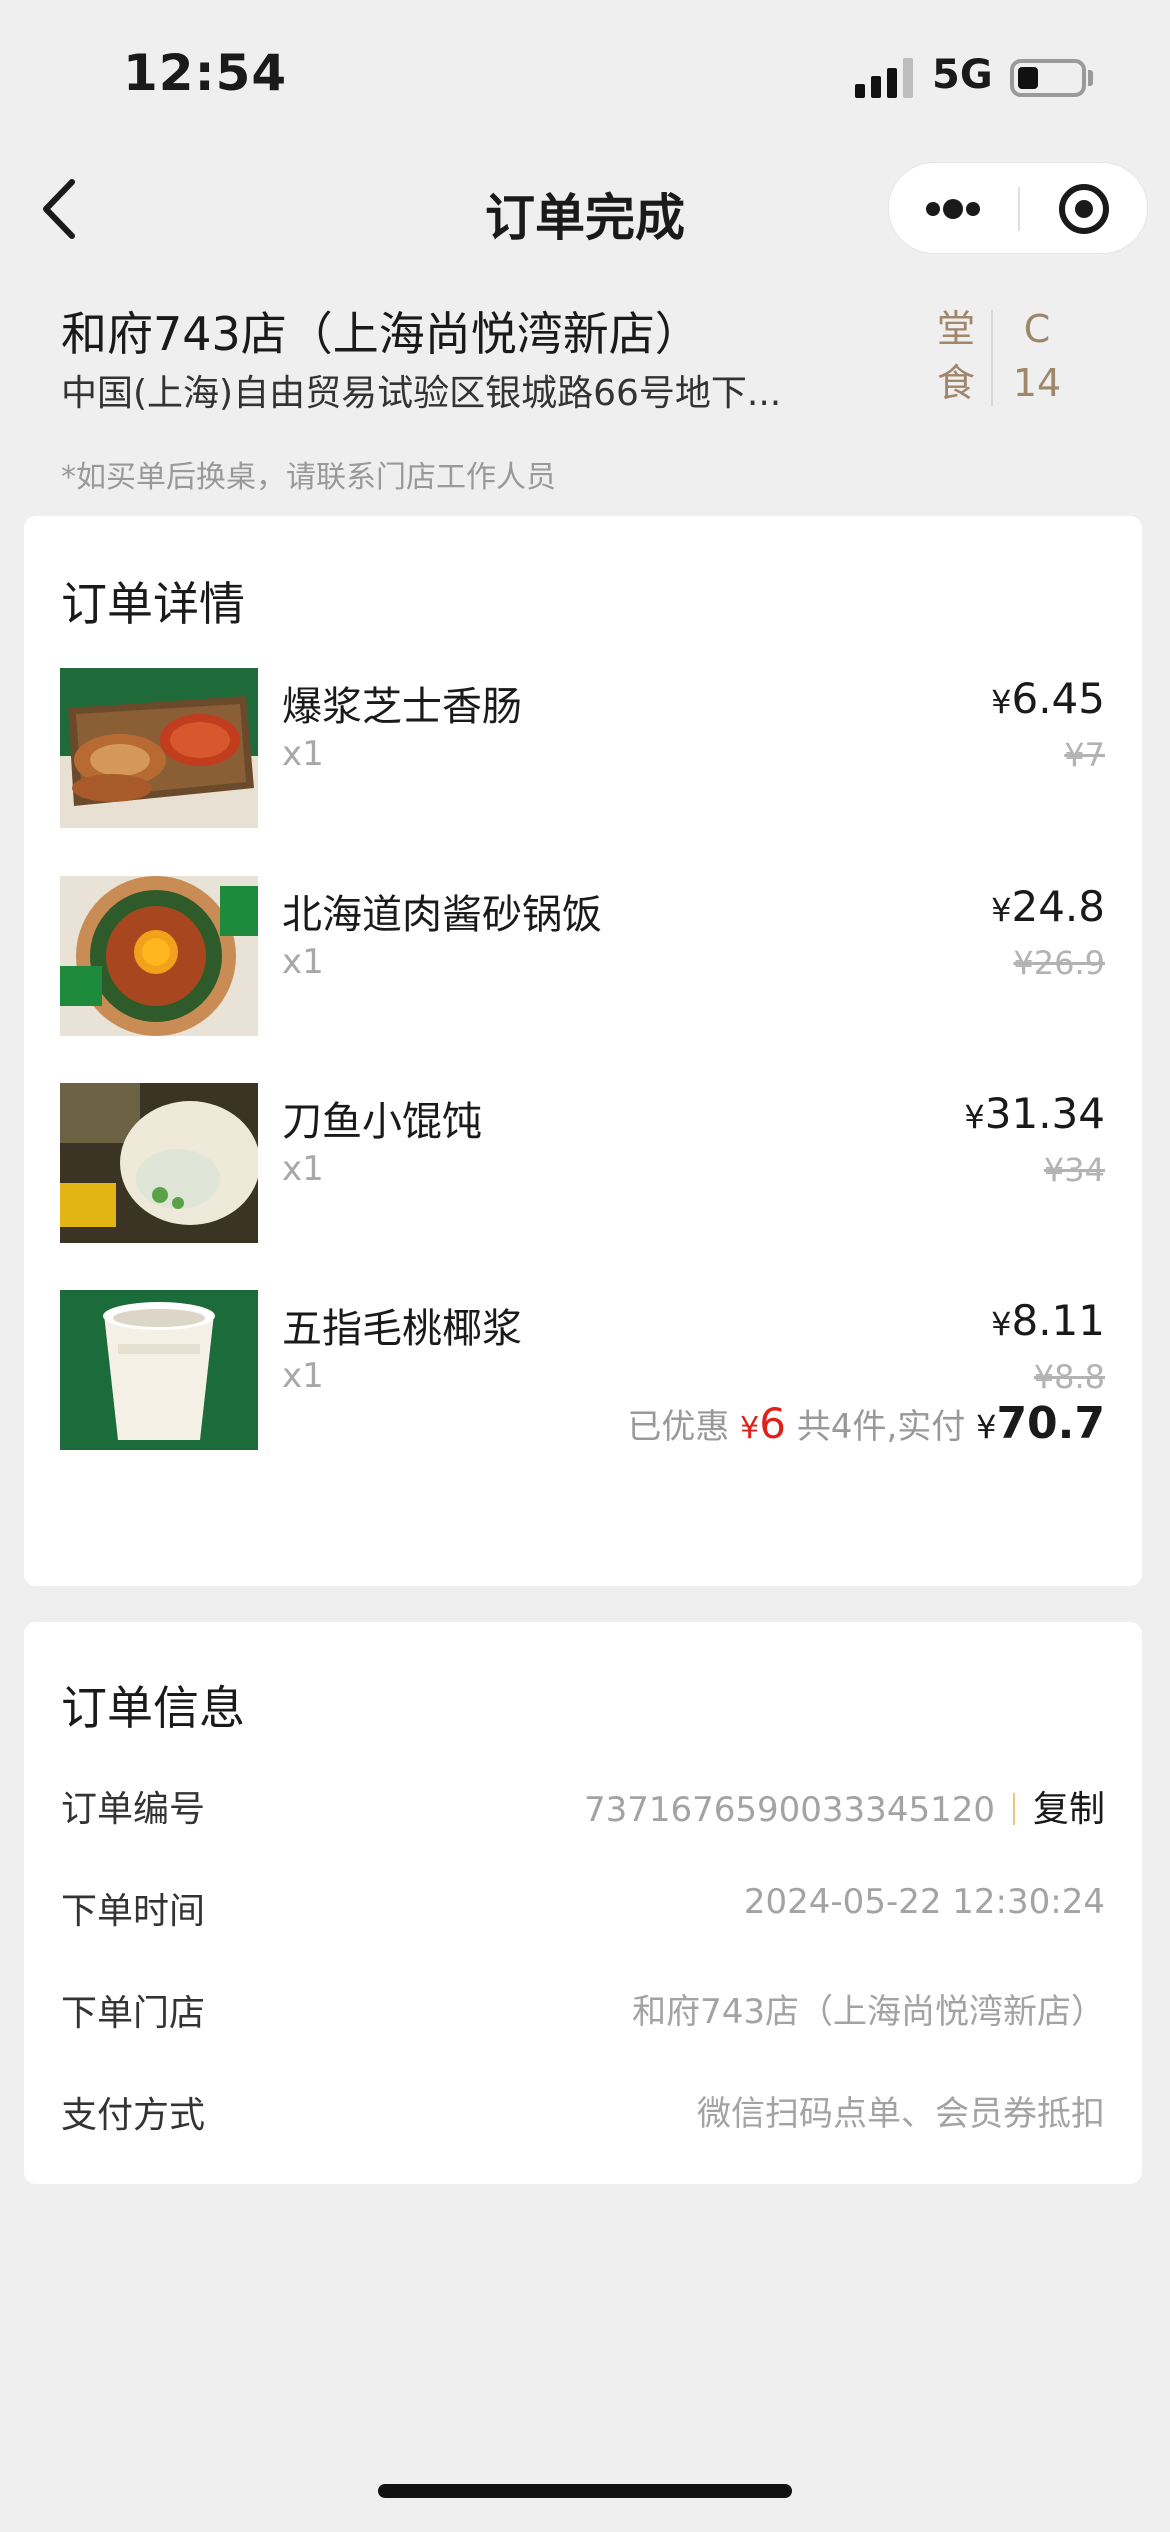  What do you see at coordinates (308, 477) in the screenshot?
I see `table-change-note: *如买单后换桌，请联系门店工作人员` at bounding box center [308, 477].